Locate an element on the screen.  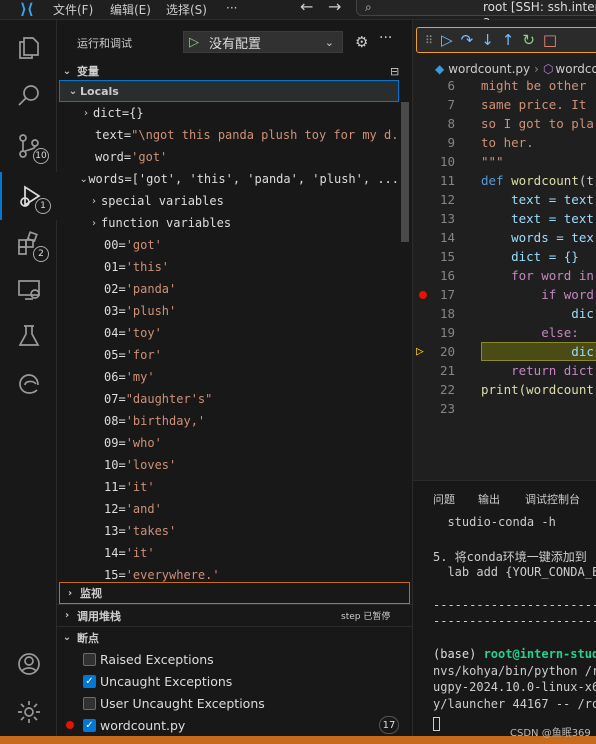
list-item: 02 = 'panda' is located at coordinates (228, 289).